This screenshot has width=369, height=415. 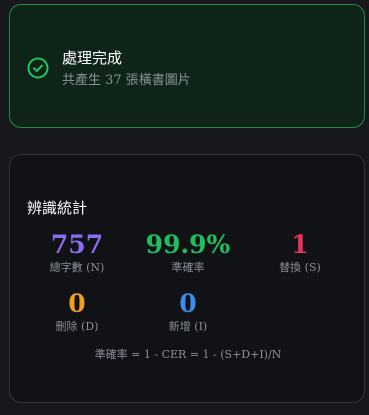 I want to click on stat-deletions: 0 刪除 (D), so click(x=77, y=312).